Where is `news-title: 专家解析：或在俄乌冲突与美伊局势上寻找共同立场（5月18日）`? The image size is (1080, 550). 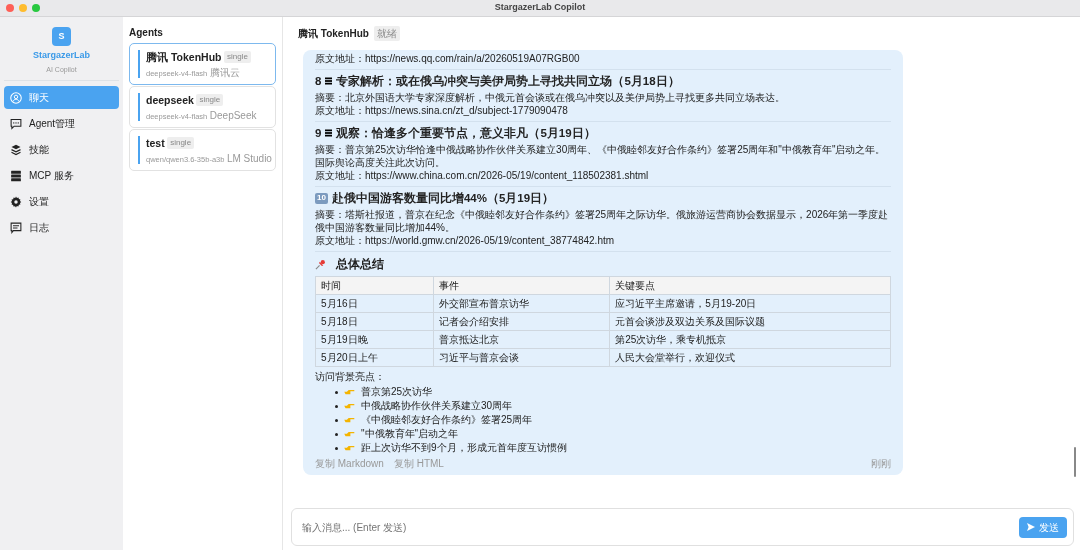
news-title: 专家解析：或在俄乌冲突与美伊局势上寻找共同立场（5月18日） is located at coordinates (508, 81).